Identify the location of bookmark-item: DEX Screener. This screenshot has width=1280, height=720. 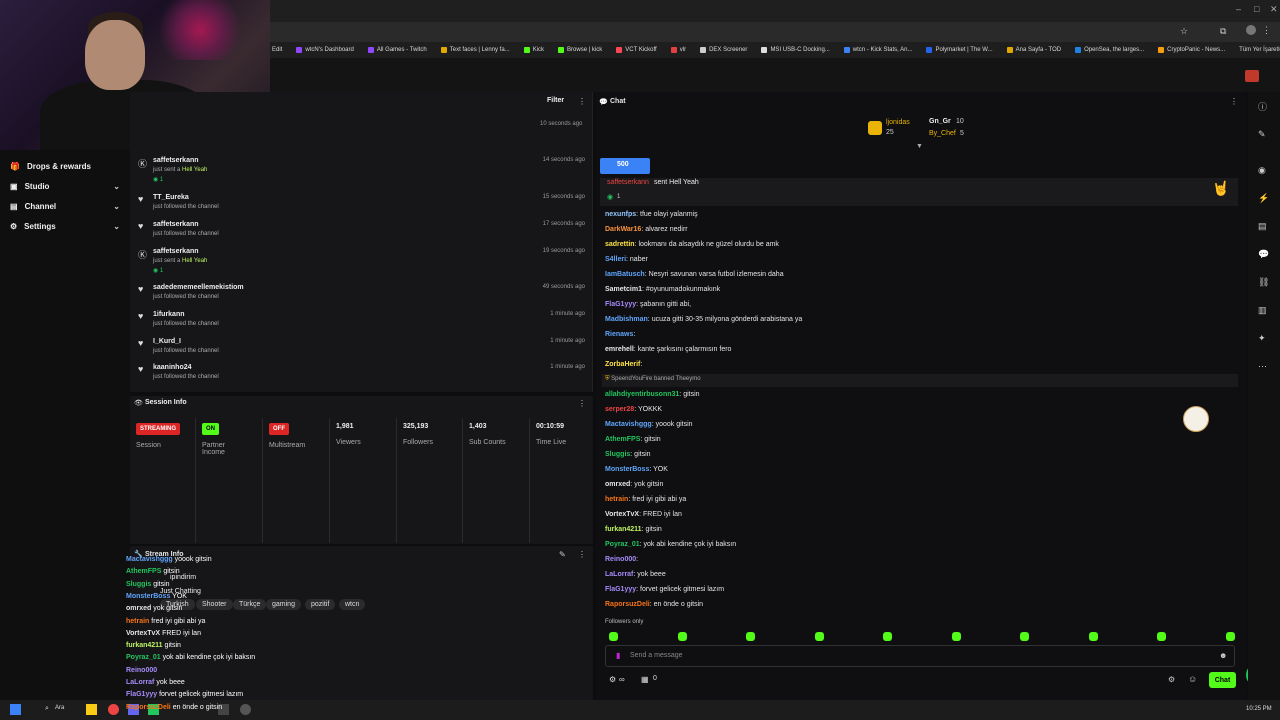
(723, 50).